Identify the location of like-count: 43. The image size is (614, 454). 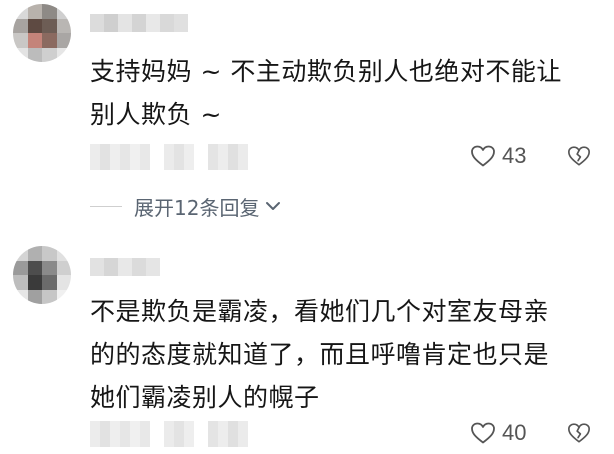
(514, 155).